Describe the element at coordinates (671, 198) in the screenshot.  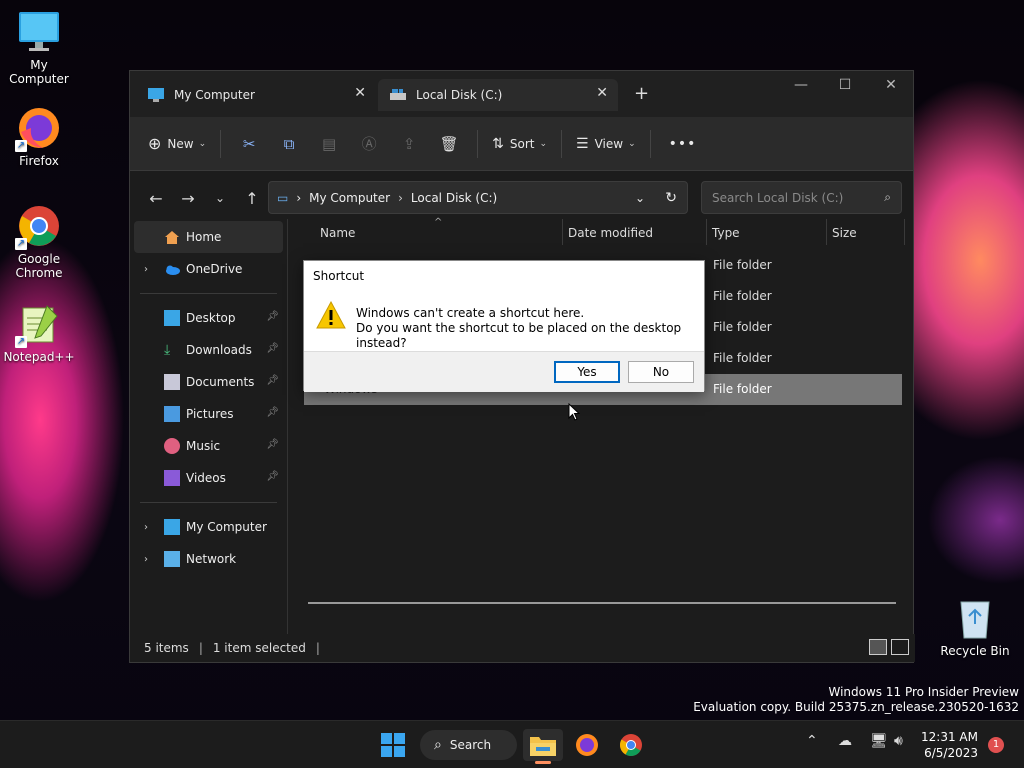
I see `refresh-icon: ↻` at that location.